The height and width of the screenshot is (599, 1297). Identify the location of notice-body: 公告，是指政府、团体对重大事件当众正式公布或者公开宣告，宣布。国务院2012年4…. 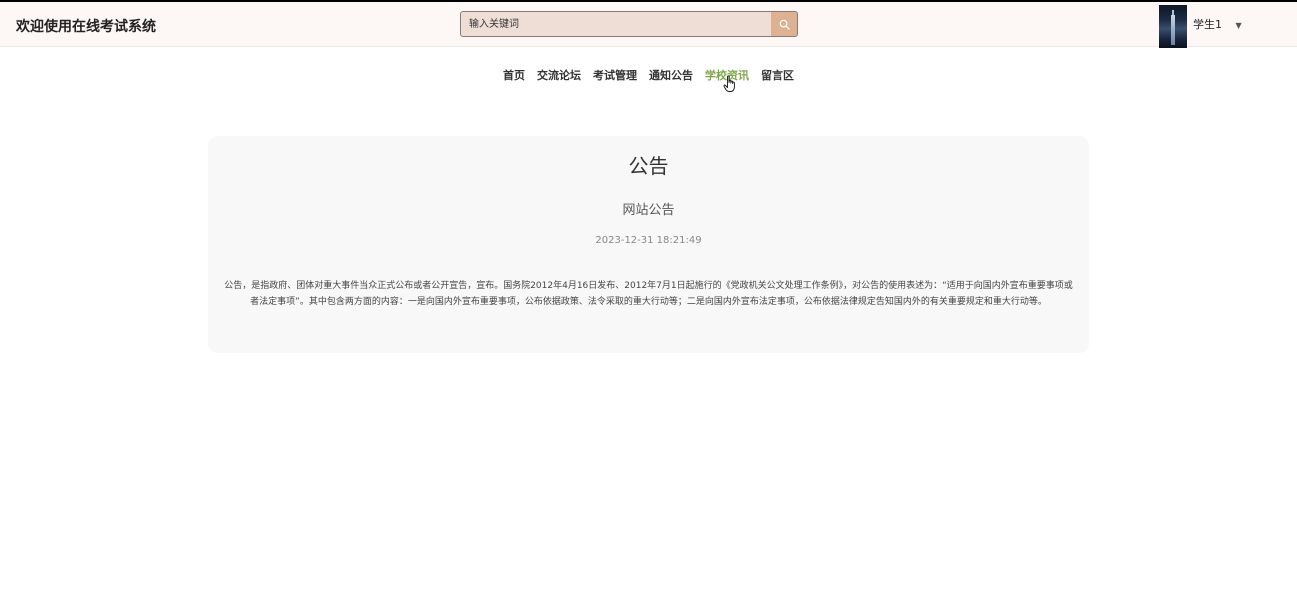
(648, 294).